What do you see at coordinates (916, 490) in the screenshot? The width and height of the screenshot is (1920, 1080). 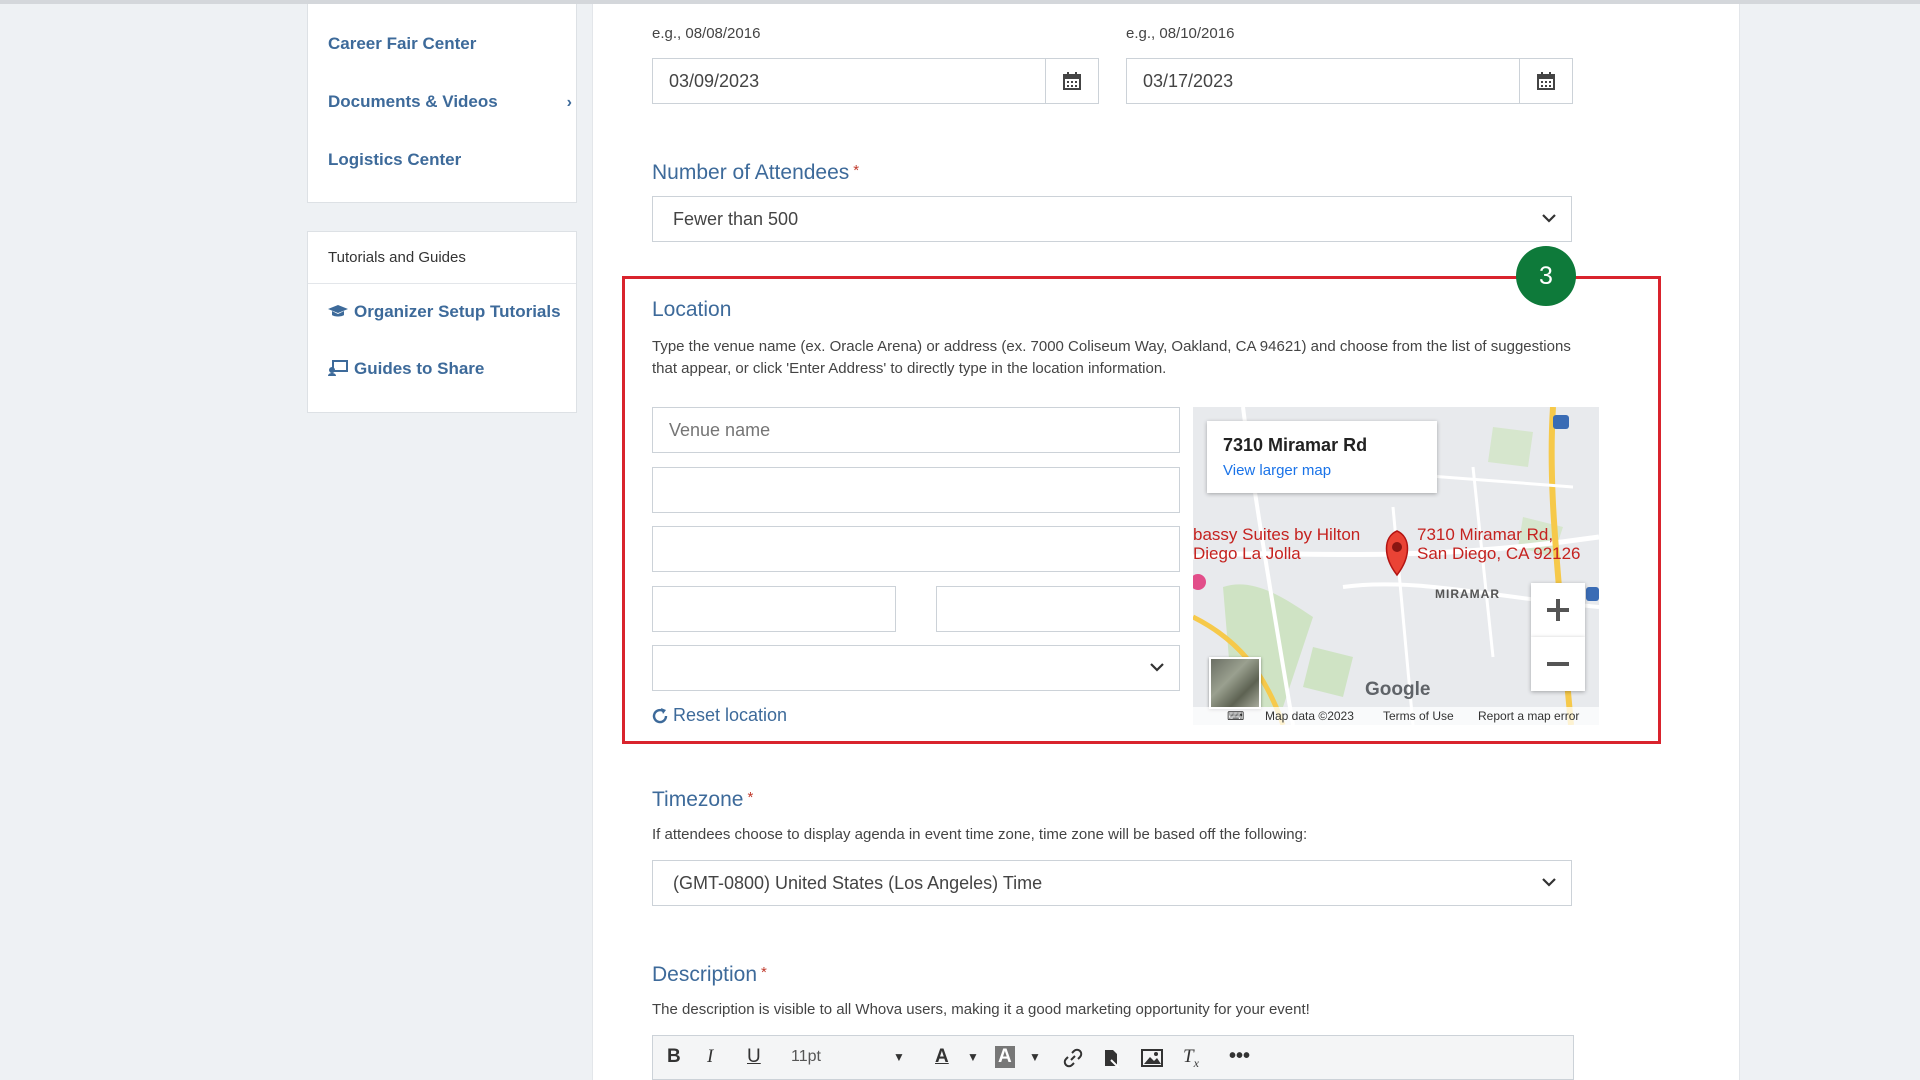 I see `address-line1-input` at bounding box center [916, 490].